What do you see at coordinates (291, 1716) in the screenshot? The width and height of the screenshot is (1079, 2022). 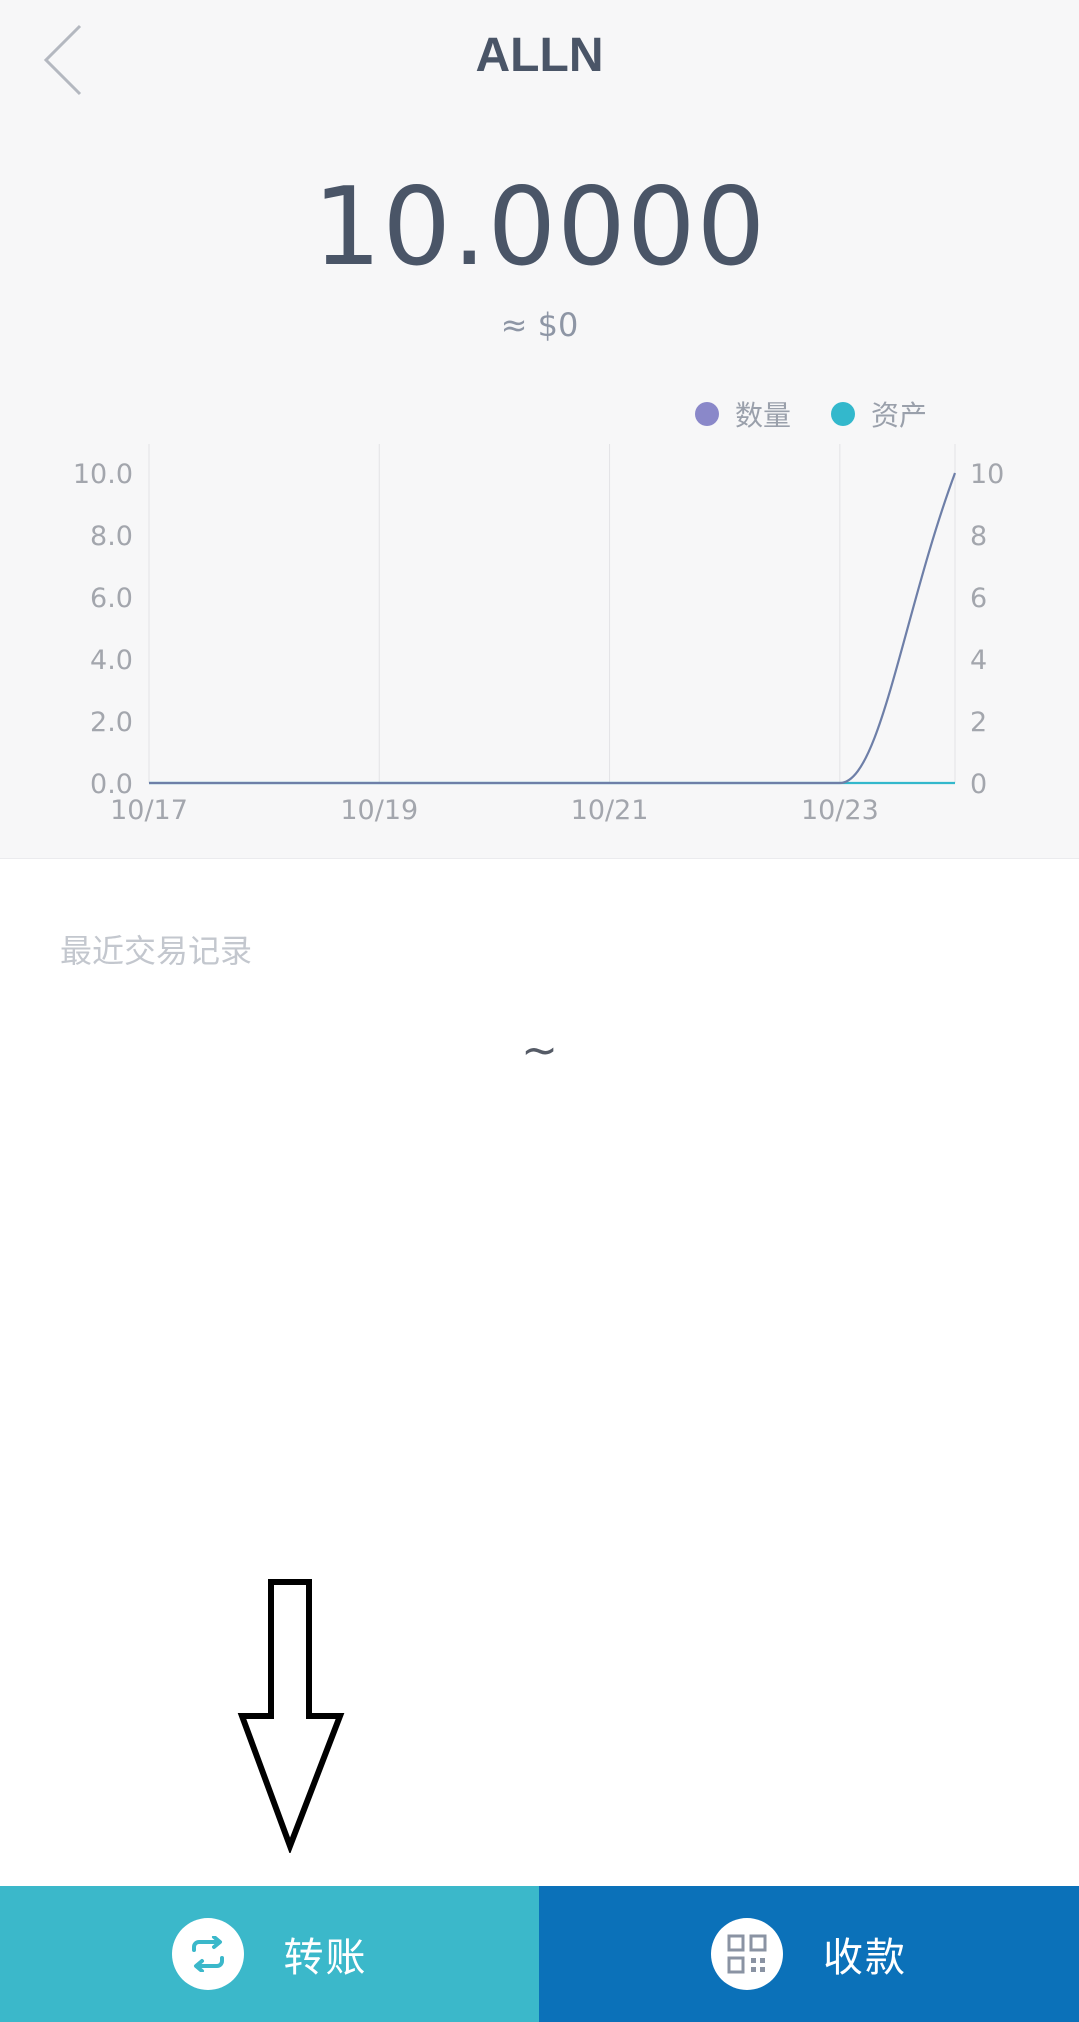 I see `down-arrow-icon` at bounding box center [291, 1716].